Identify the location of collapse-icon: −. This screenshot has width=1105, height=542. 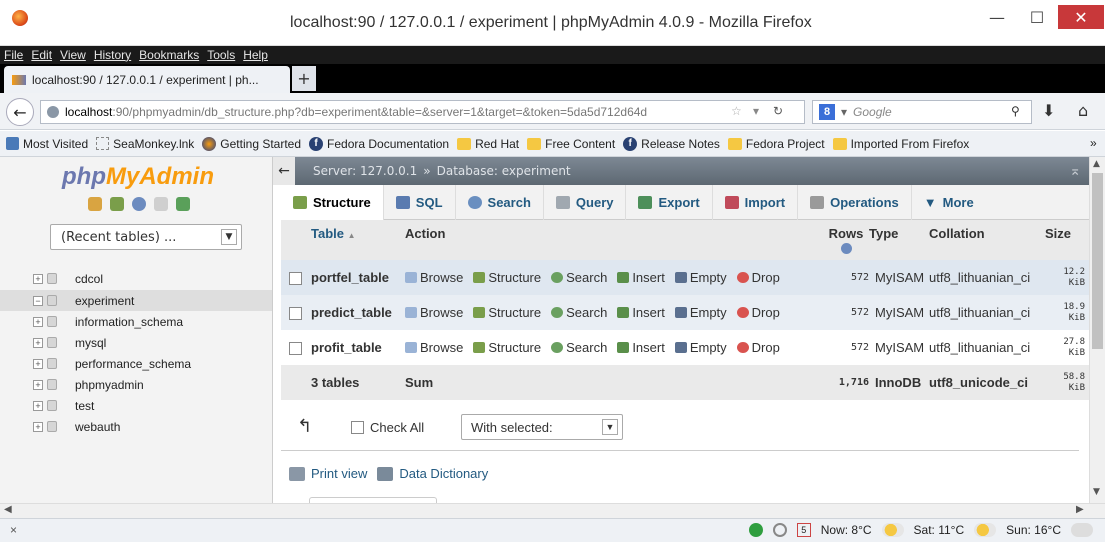
(38, 300).